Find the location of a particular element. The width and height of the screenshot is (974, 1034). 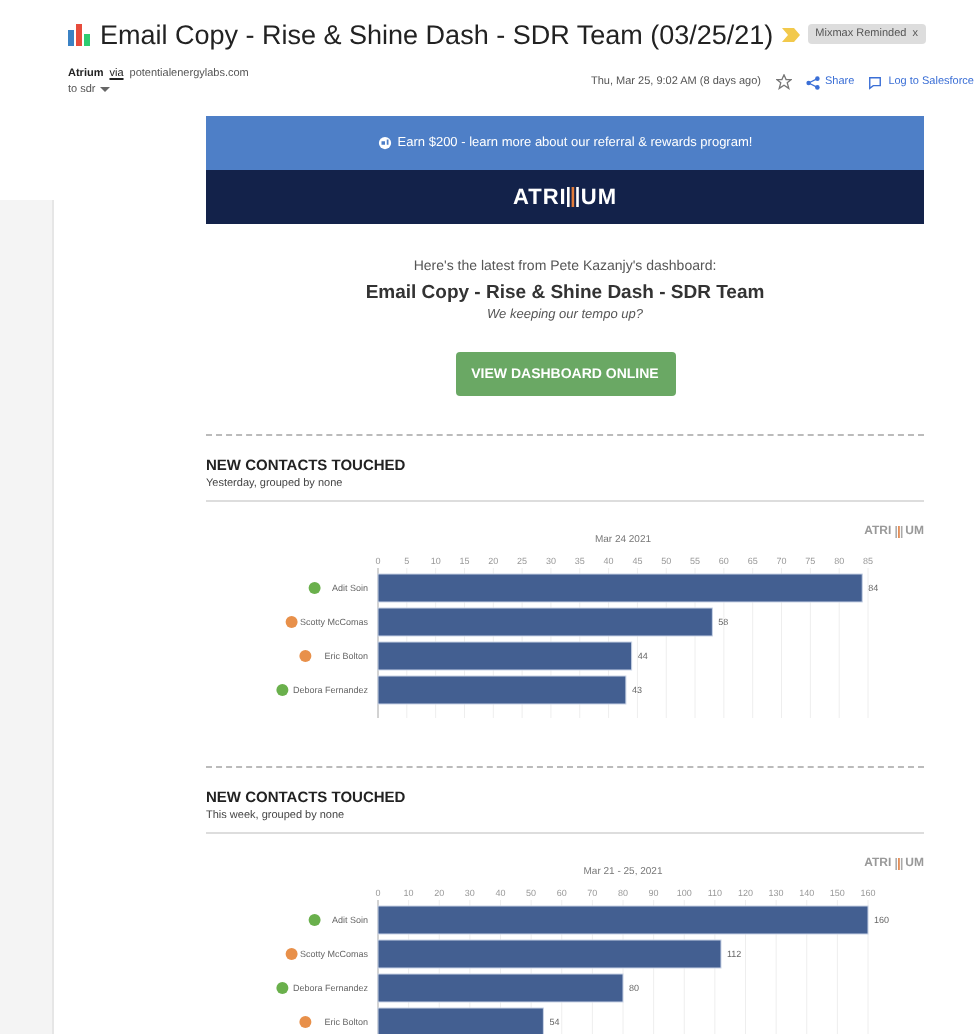

email-subject: Email Copy - Rise & Shine Dash - SDR Team (03/25/21) is located at coordinates (437, 34).